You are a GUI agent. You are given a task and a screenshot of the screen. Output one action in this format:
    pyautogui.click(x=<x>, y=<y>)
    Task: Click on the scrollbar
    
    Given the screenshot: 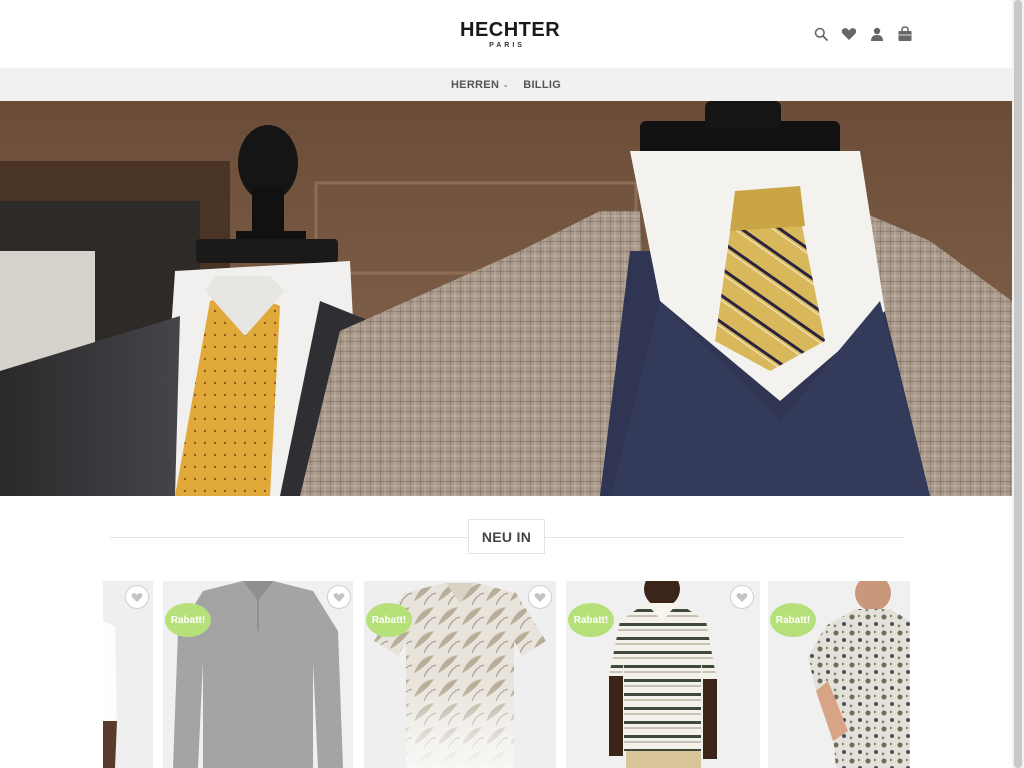 What is the action you would take?
    pyautogui.click(x=1018, y=384)
    